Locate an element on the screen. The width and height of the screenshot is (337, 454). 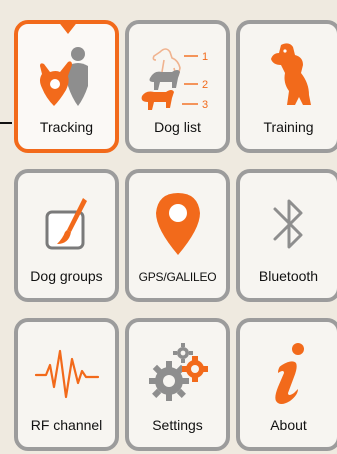
gps-galileo-label: GPS/GALILEO is located at coordinates (177, 277).